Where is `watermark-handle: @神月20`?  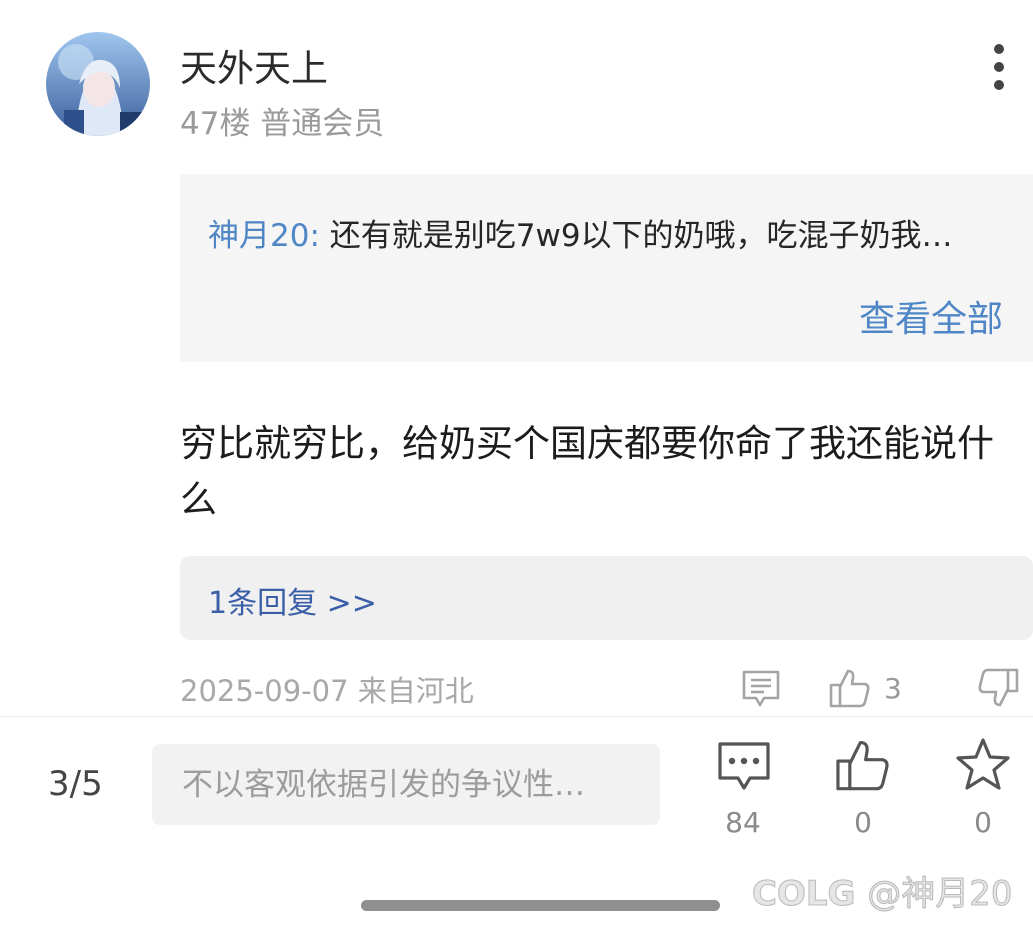 watermark-handle: @神月20 is located at coordinates (940, 894).